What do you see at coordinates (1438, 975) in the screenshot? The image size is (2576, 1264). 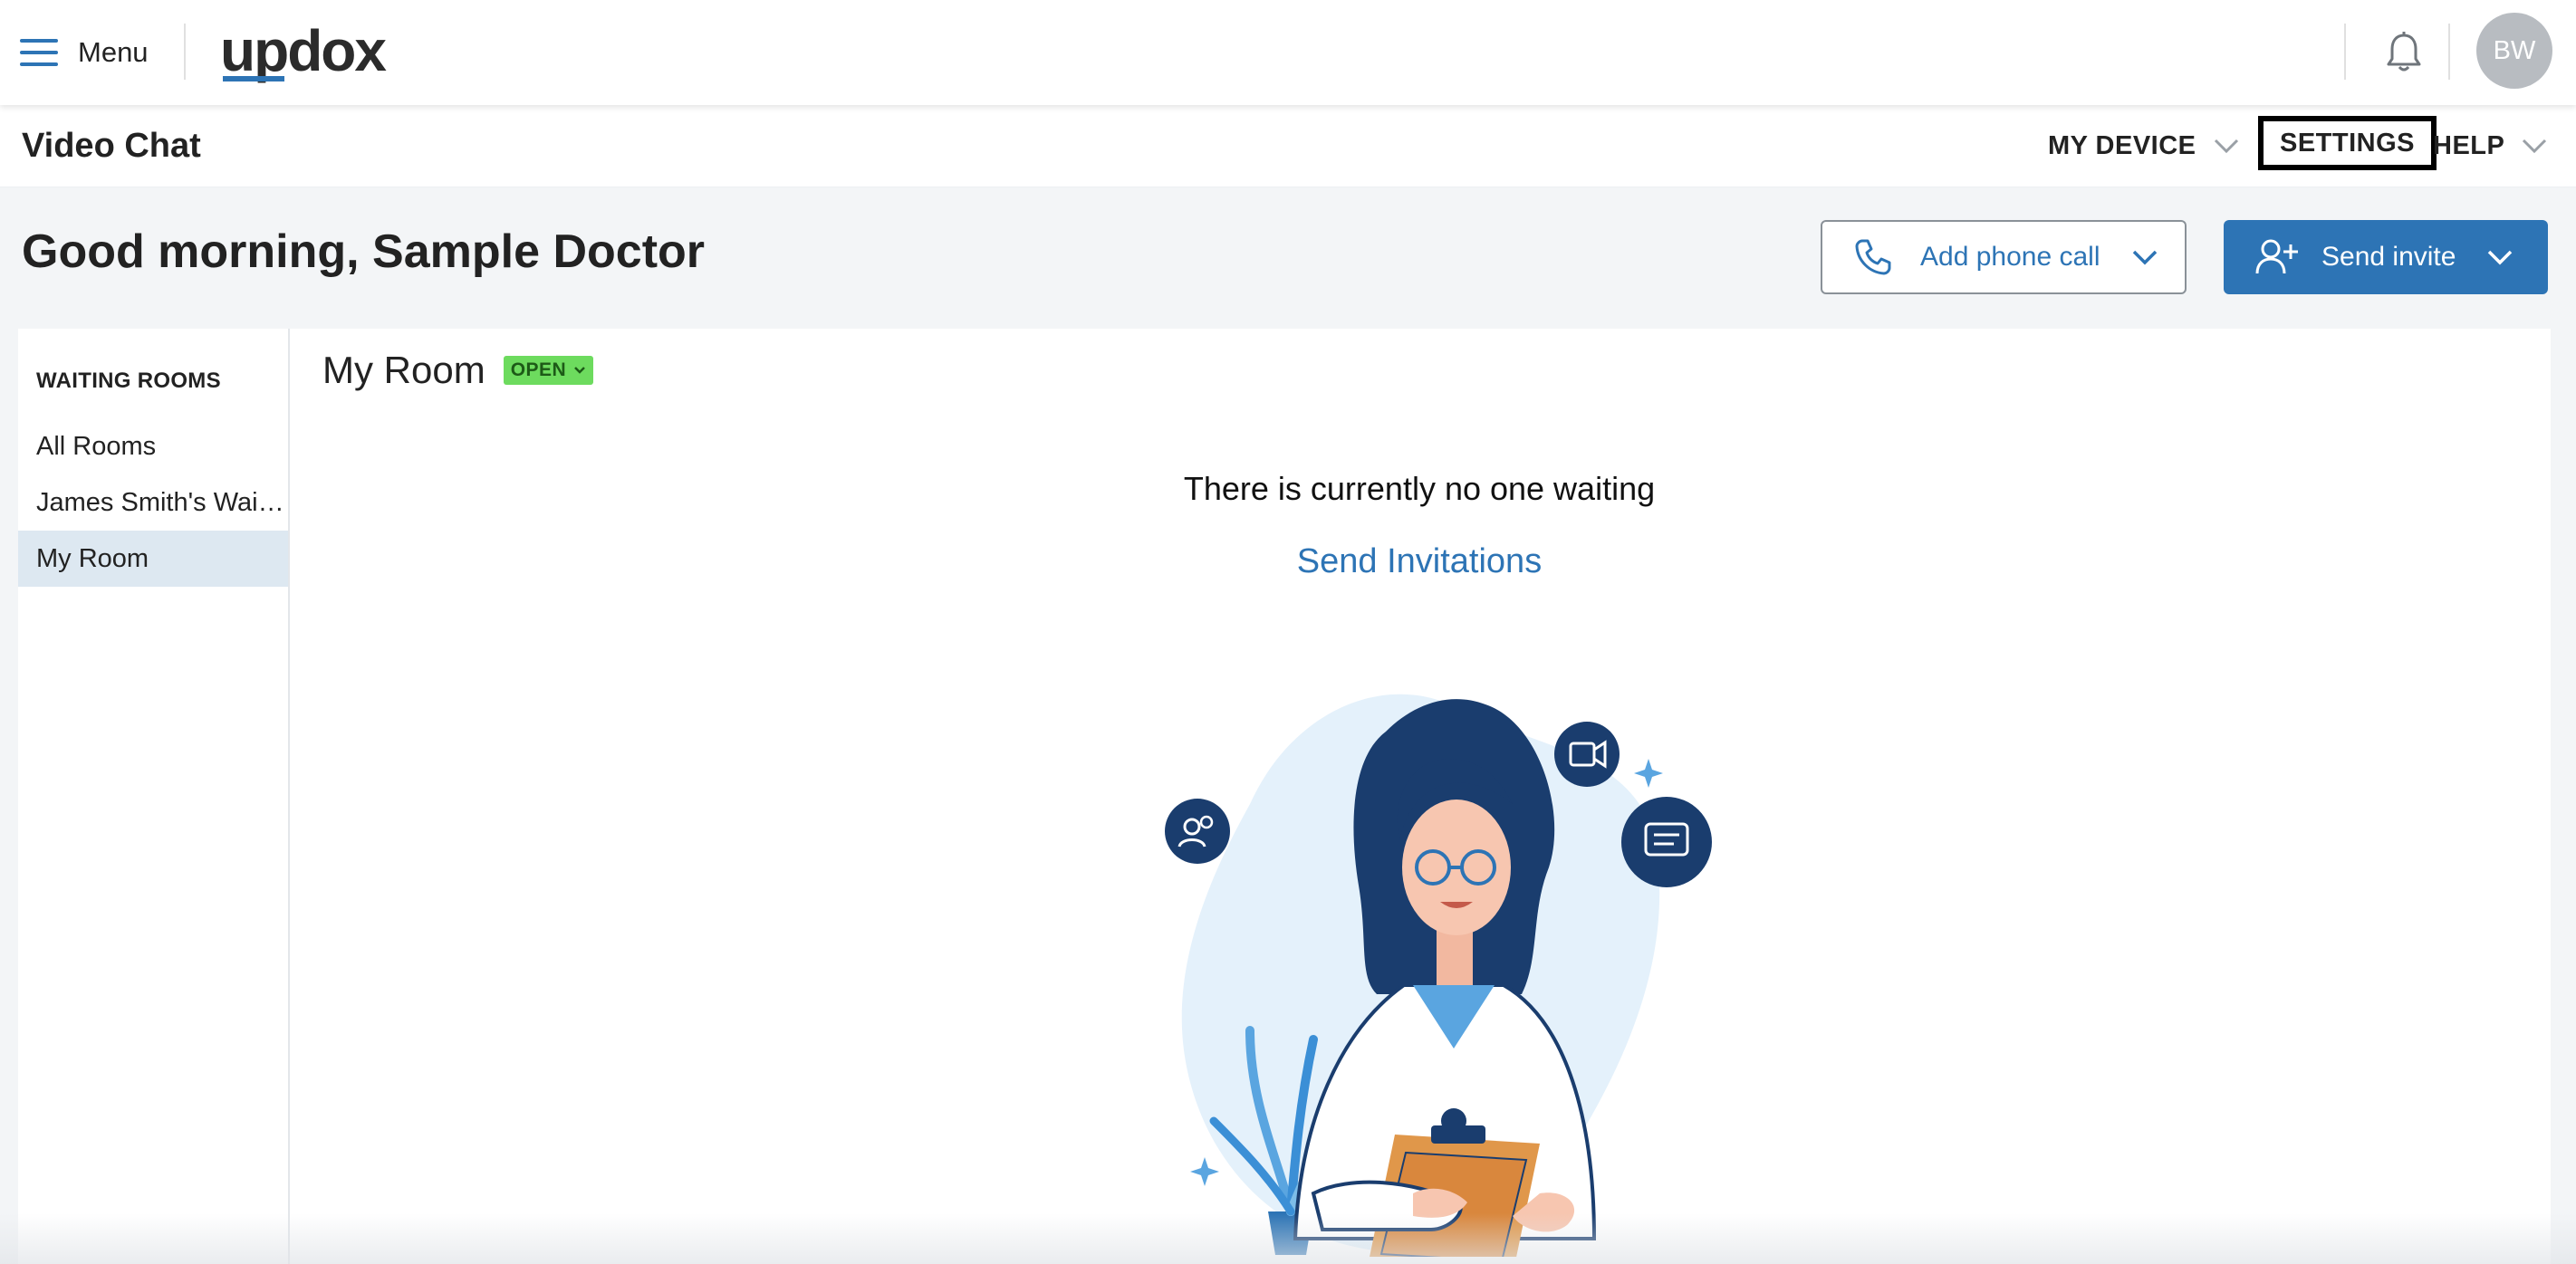 I see `doctor-illustration` at bounding box center [1438, 975].